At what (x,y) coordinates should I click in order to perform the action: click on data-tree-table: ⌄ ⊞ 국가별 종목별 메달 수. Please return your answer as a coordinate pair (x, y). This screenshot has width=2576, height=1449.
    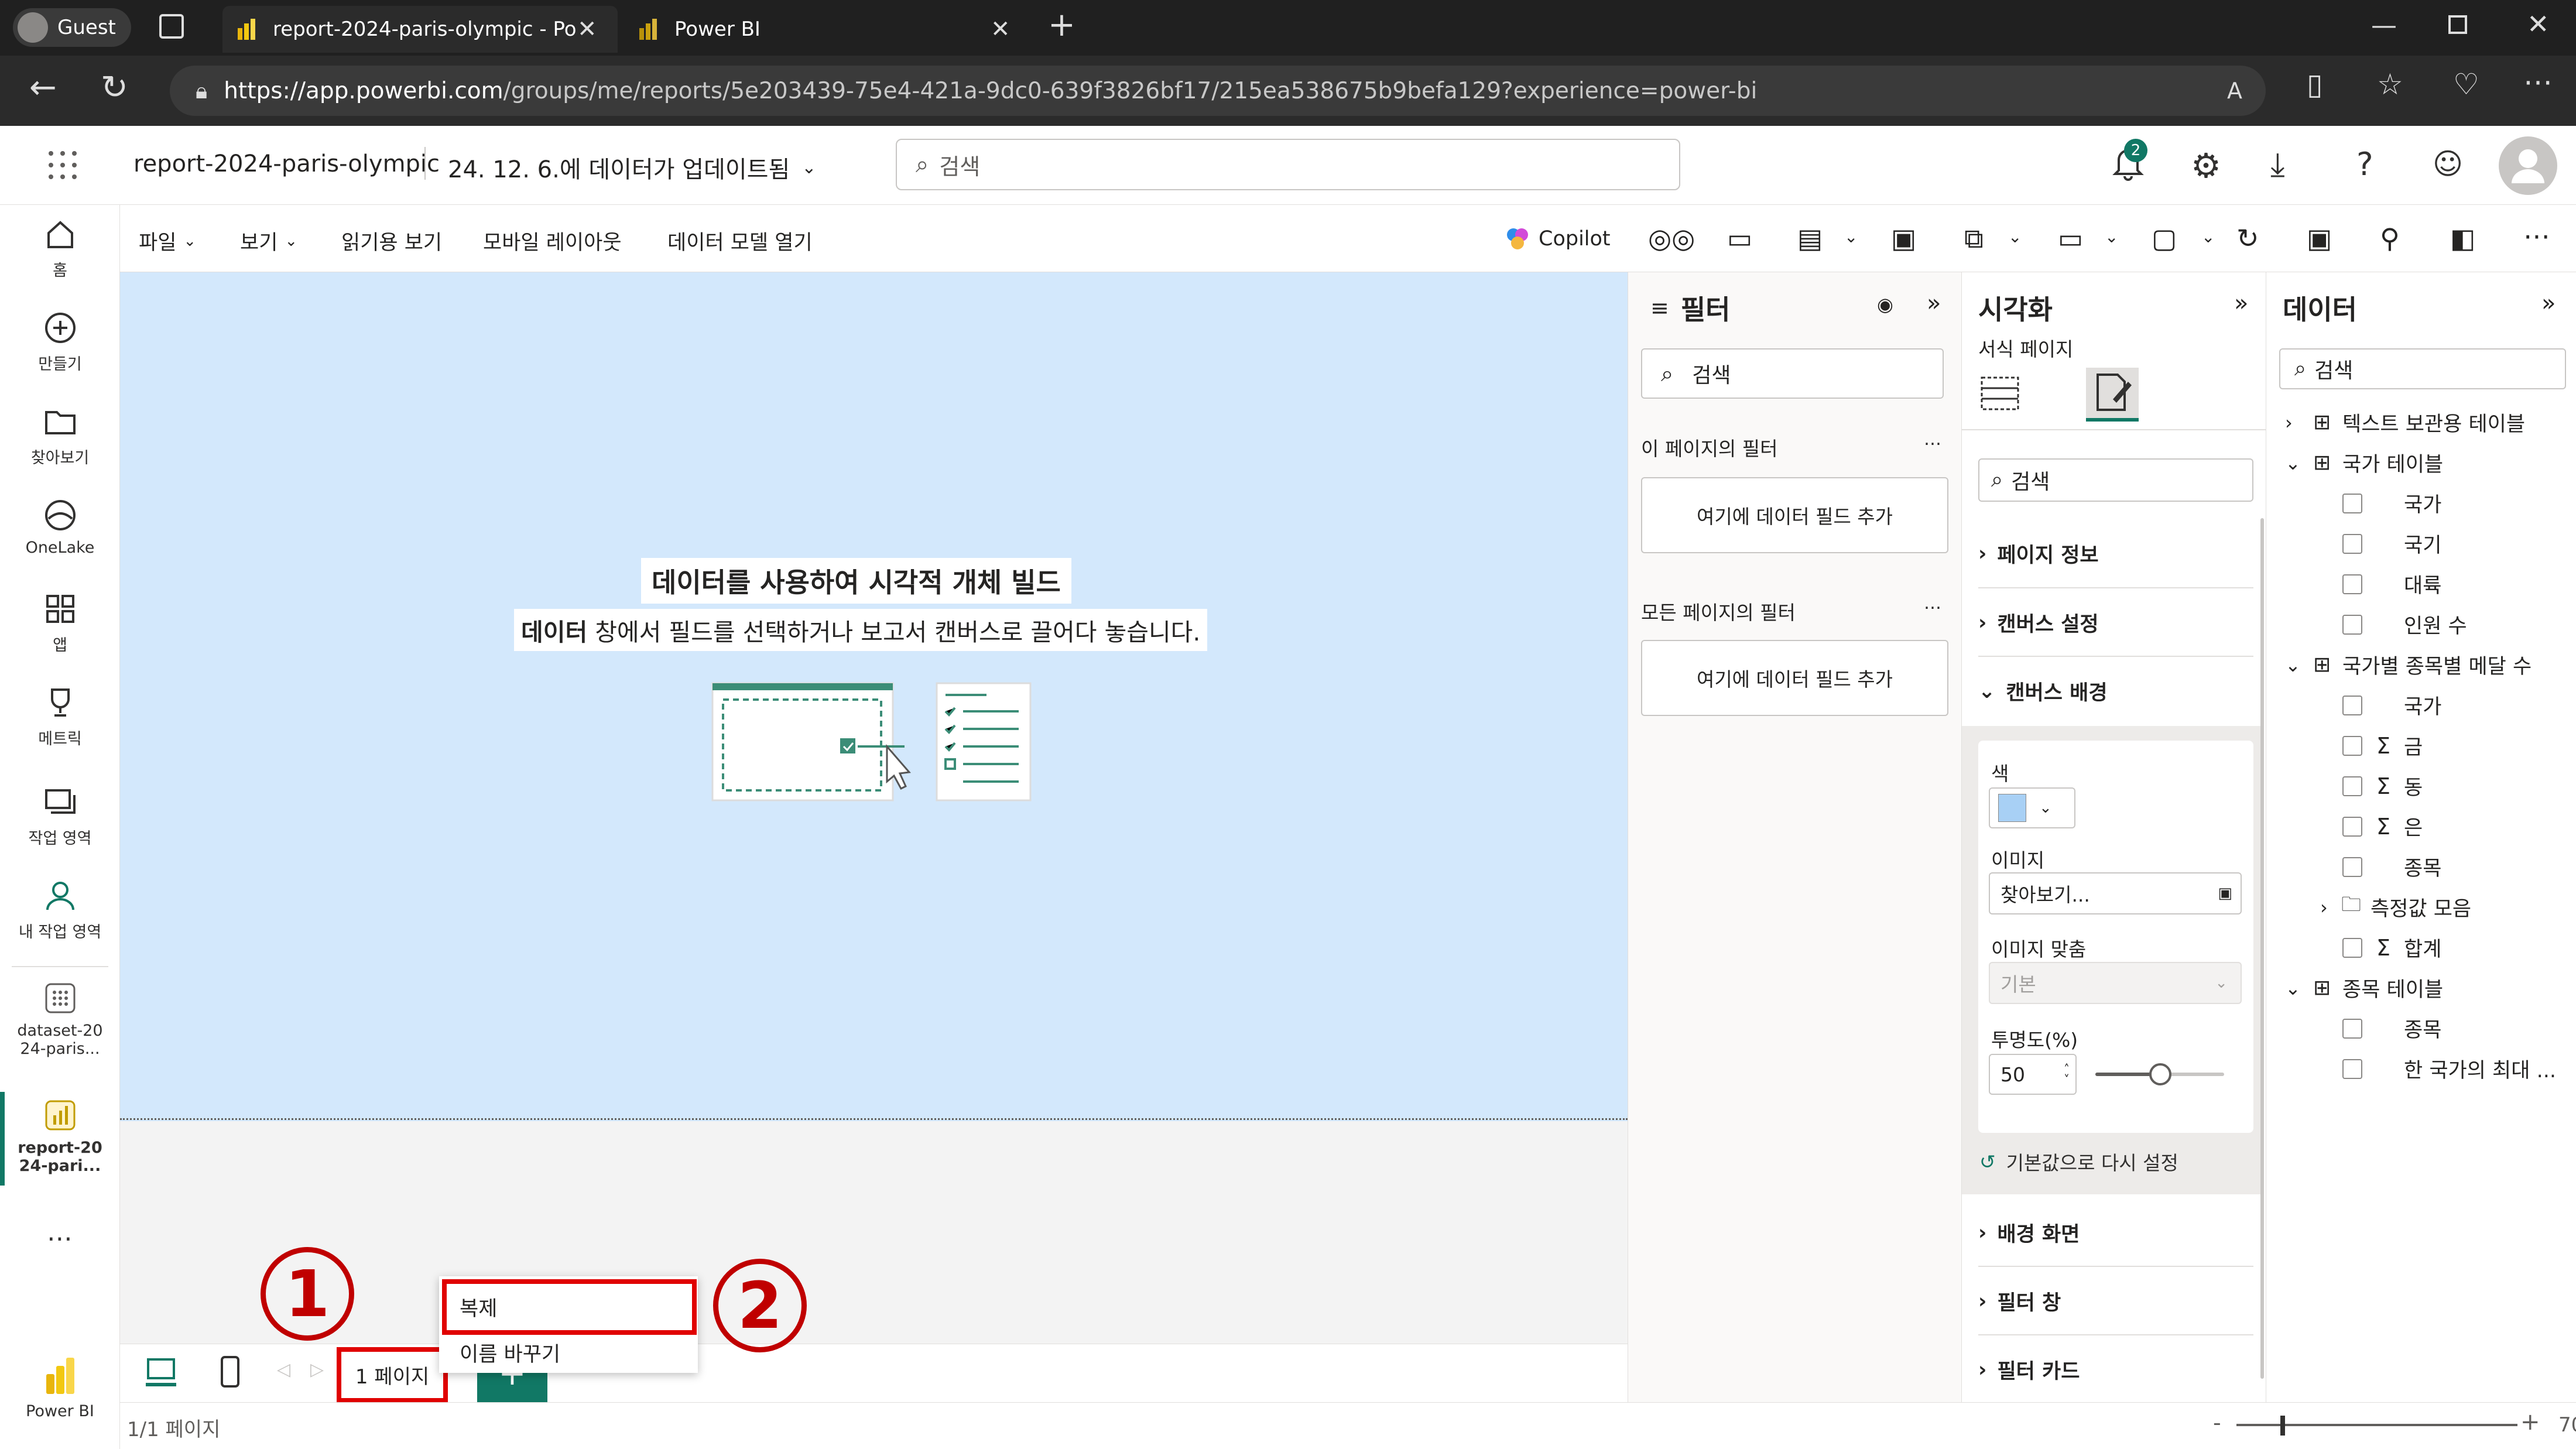
    Looking at the image, I should click on (2421, 665).